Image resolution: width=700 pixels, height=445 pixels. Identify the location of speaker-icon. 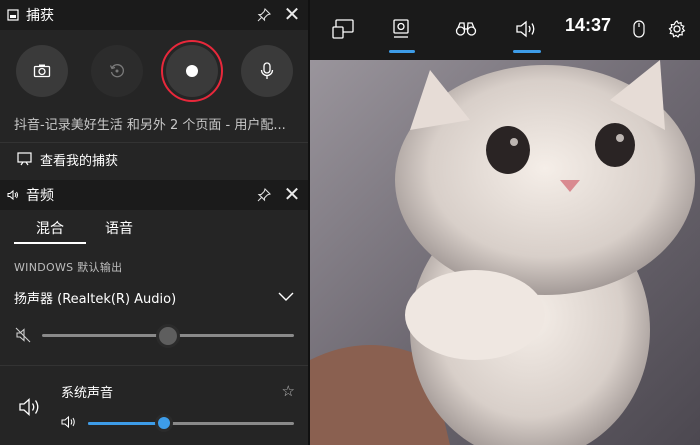
(525, 29).